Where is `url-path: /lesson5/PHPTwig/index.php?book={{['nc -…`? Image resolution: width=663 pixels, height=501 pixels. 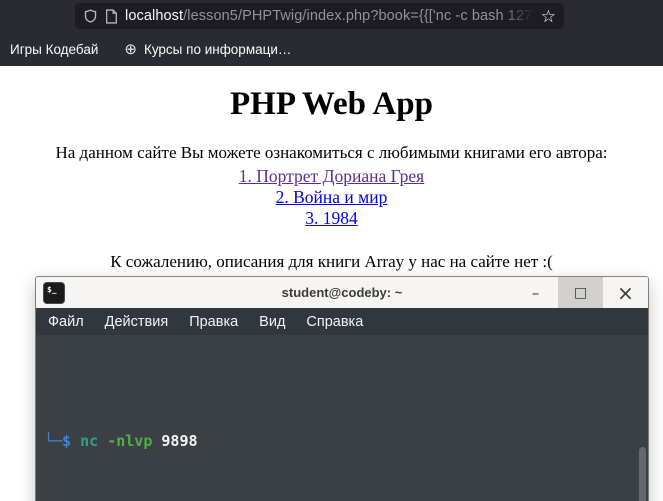 url-path: /lesson5/PHPTwig/index.php?book={{['nc -… is located at coordinates (358, 16).